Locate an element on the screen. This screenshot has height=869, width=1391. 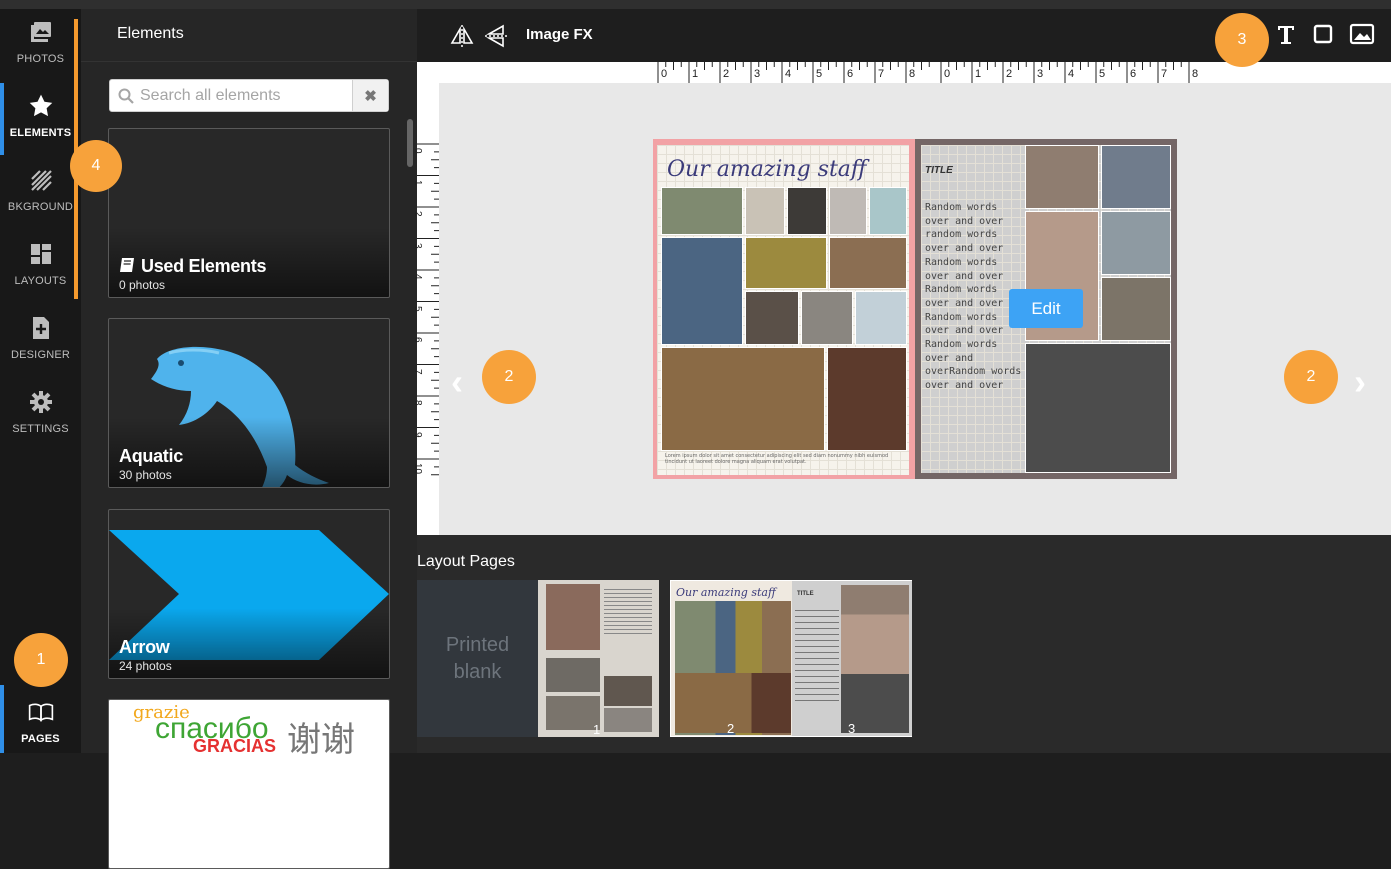
photos-icon is located at coordinates (41, 32).